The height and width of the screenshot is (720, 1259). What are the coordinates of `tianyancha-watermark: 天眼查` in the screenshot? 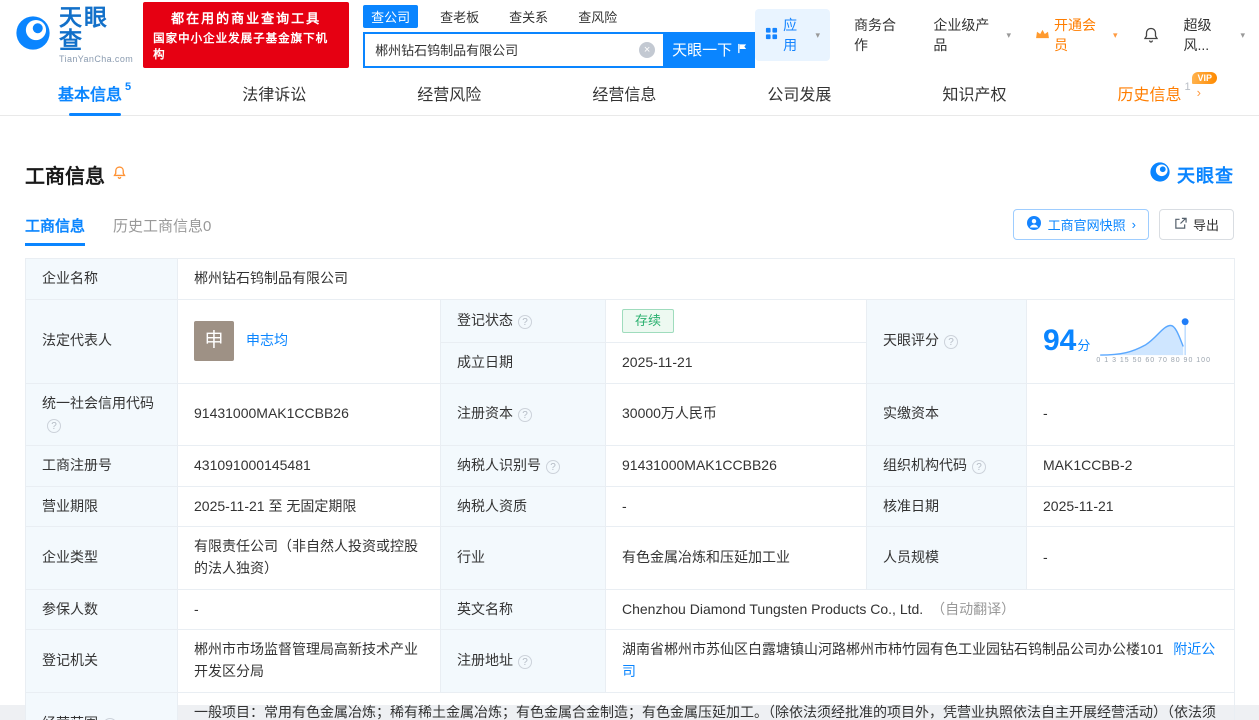 It's located at (1191, 174).